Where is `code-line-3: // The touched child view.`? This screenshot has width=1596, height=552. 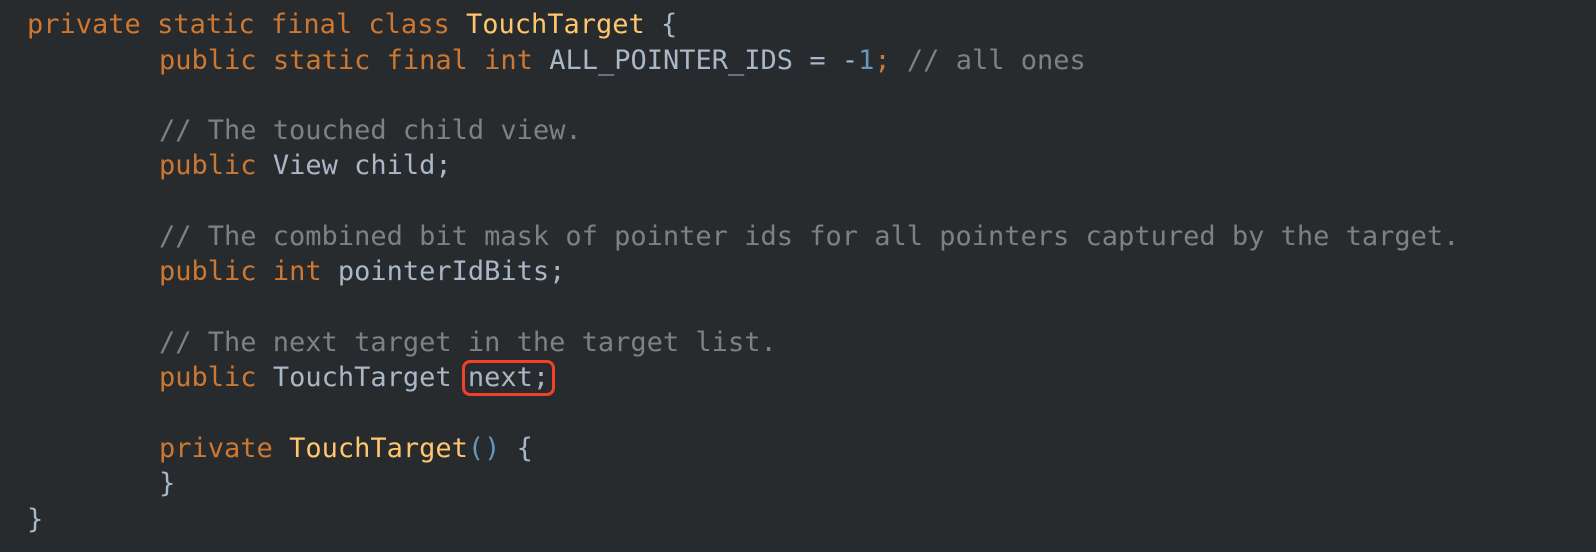 code-line-3: // The touched child view. is located at coordinates (370, 131).